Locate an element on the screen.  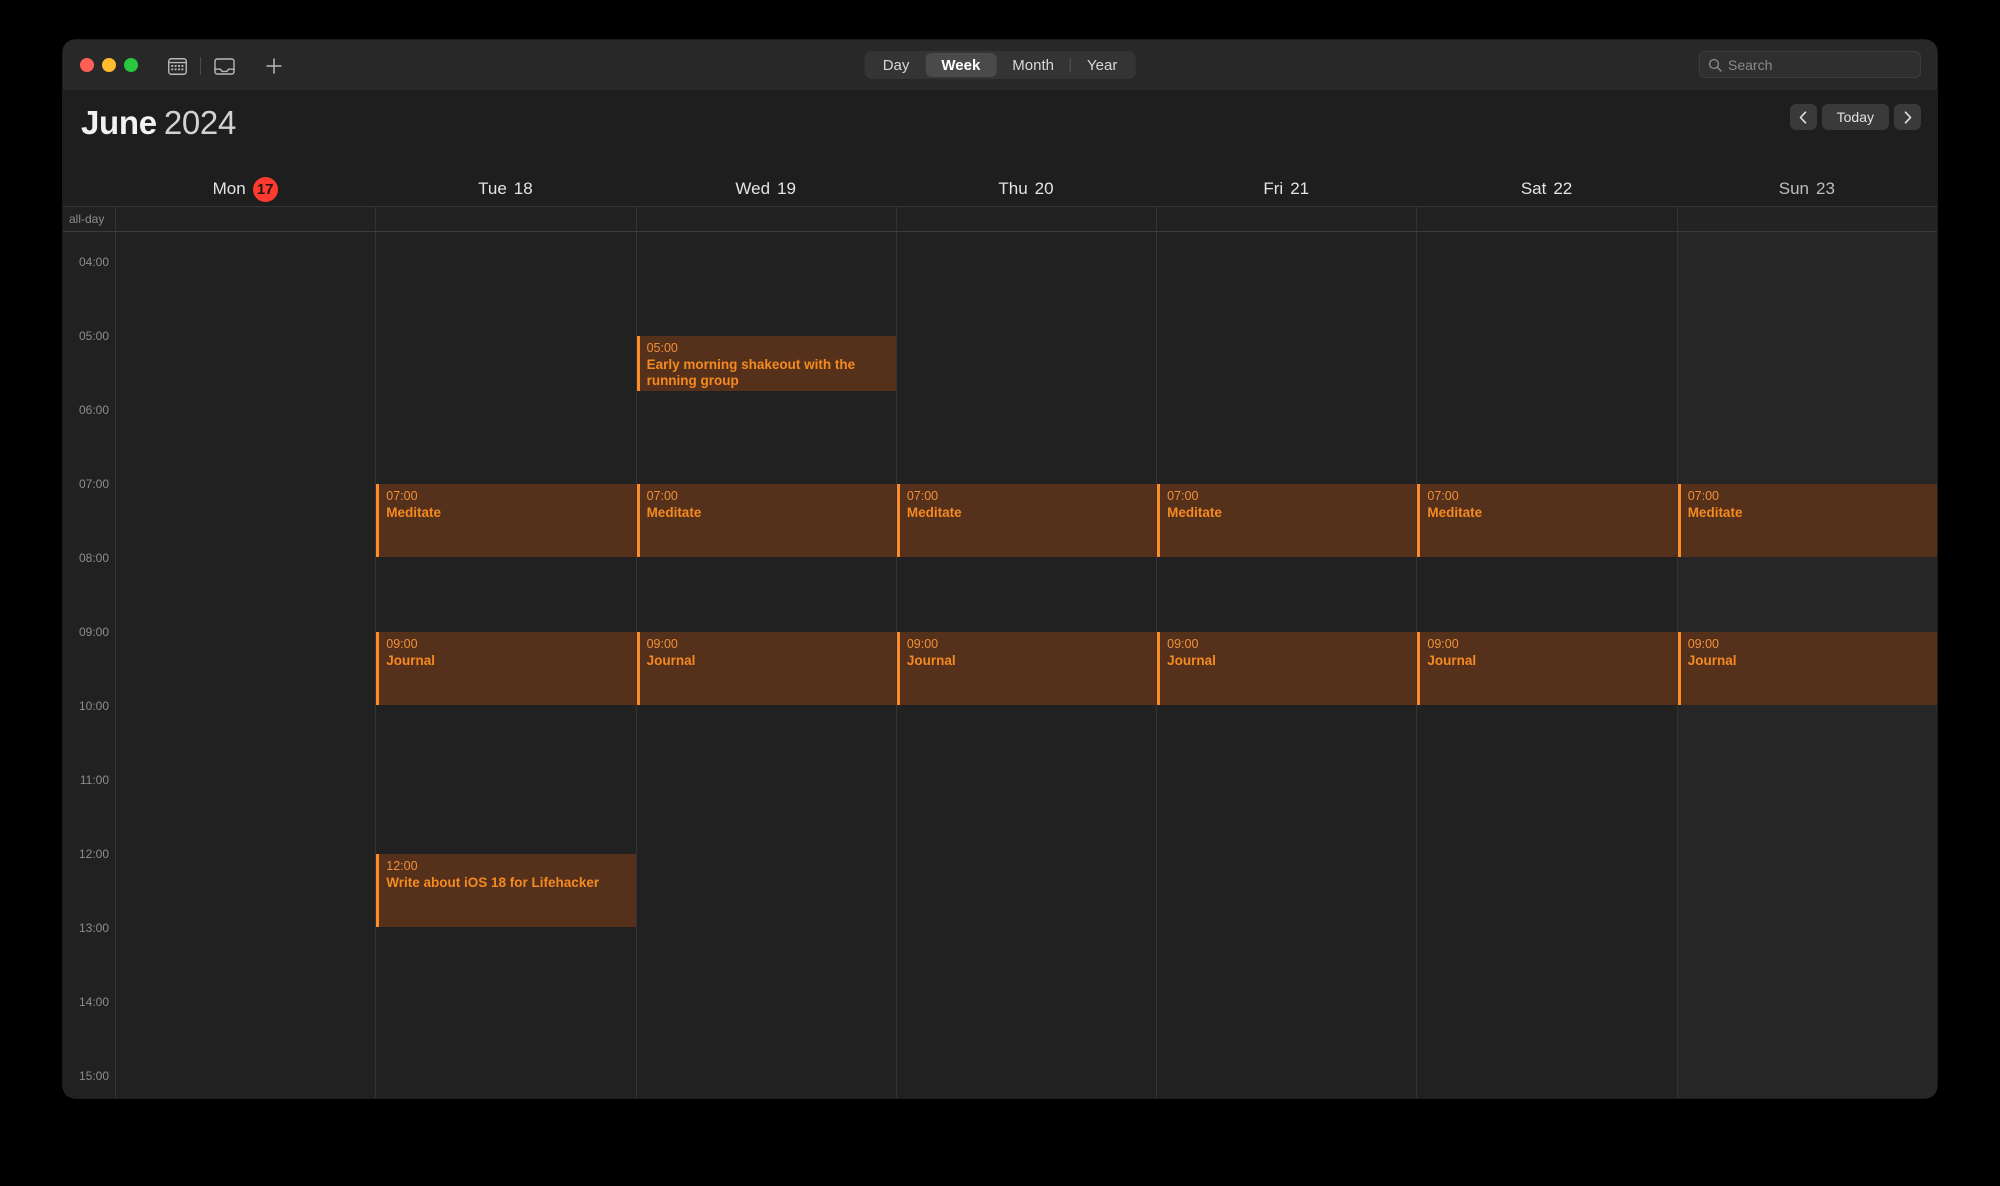
plus-icon is located at coordinates (274, 66).